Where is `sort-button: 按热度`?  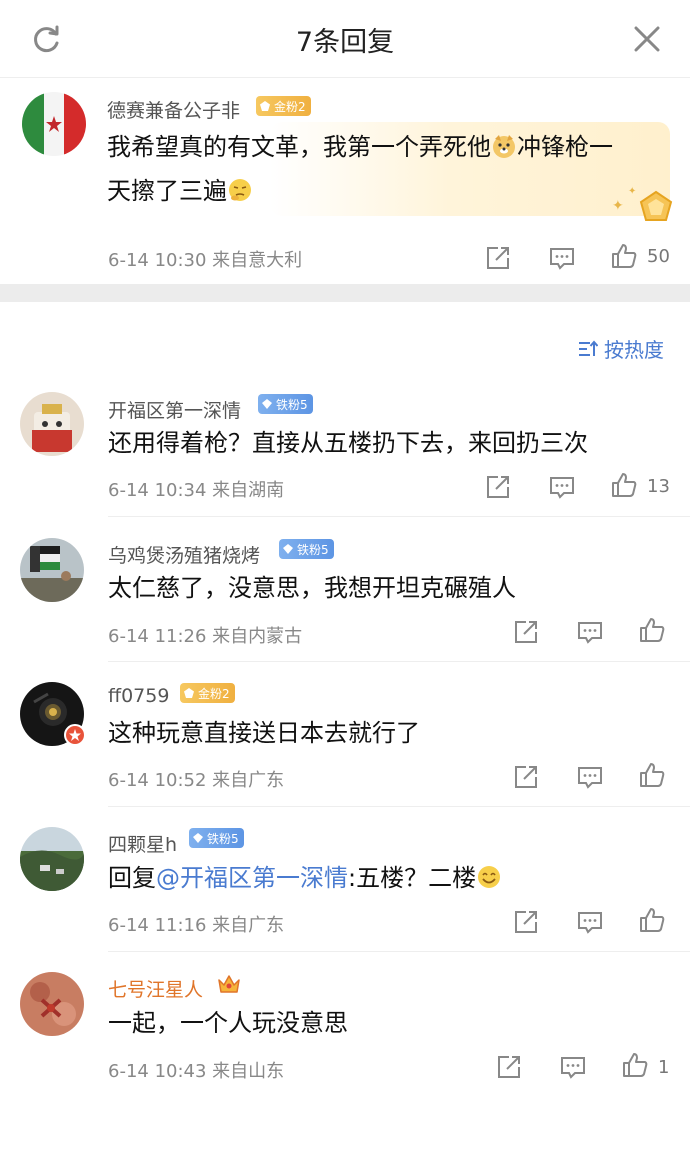 sort-button: 按热度 is located at coordinates (621, 348).